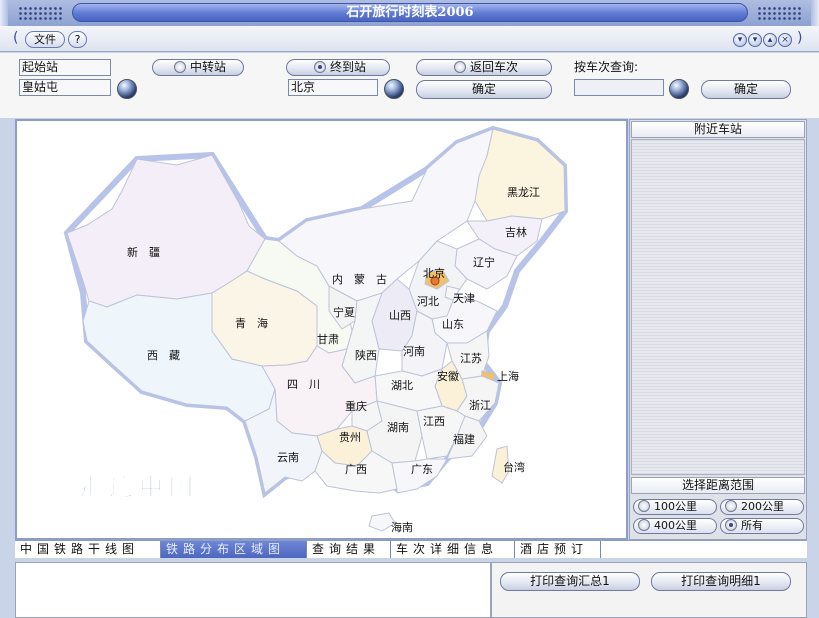  I want to click on label-hunan: 湖南, so click(398, 427).